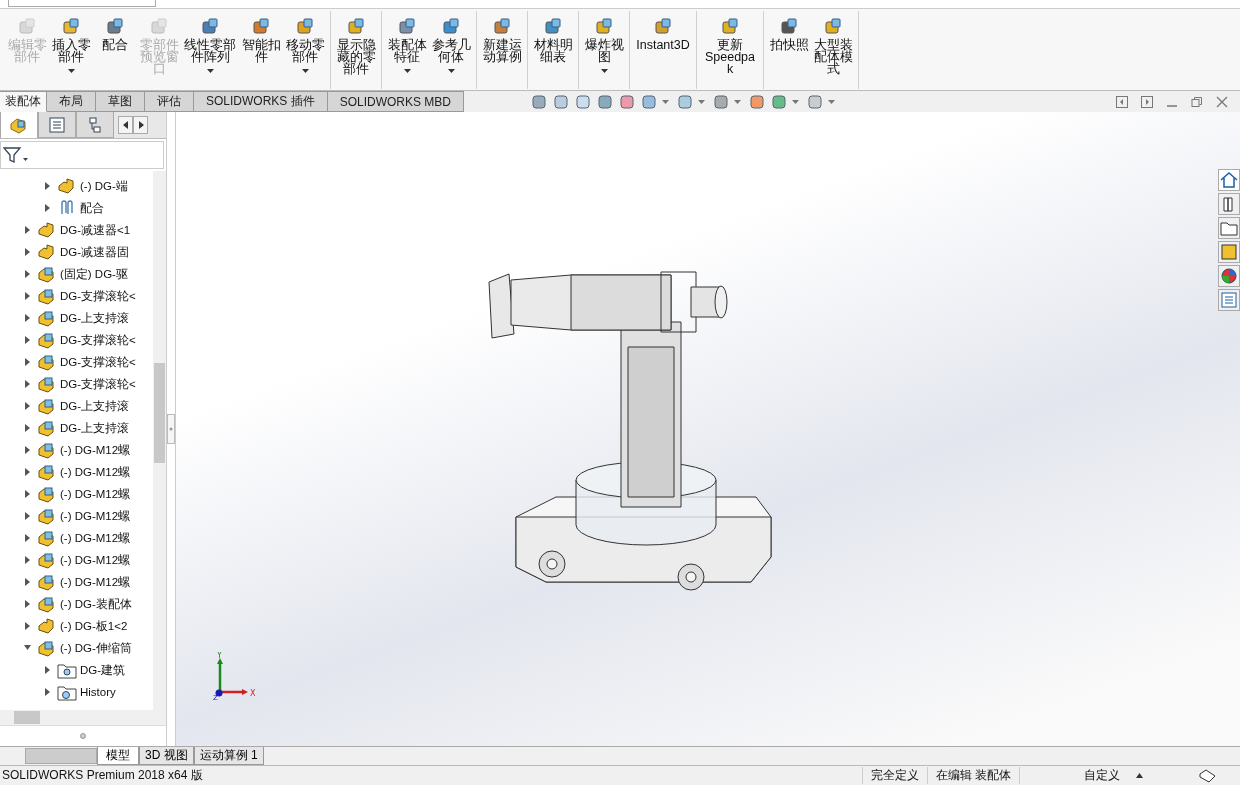 The width and height of the screenshot is (1240, 785). Describe the element at coordinates (95, 252) in the screenshot. I see `tree-item: DG-减速器固` at that location.